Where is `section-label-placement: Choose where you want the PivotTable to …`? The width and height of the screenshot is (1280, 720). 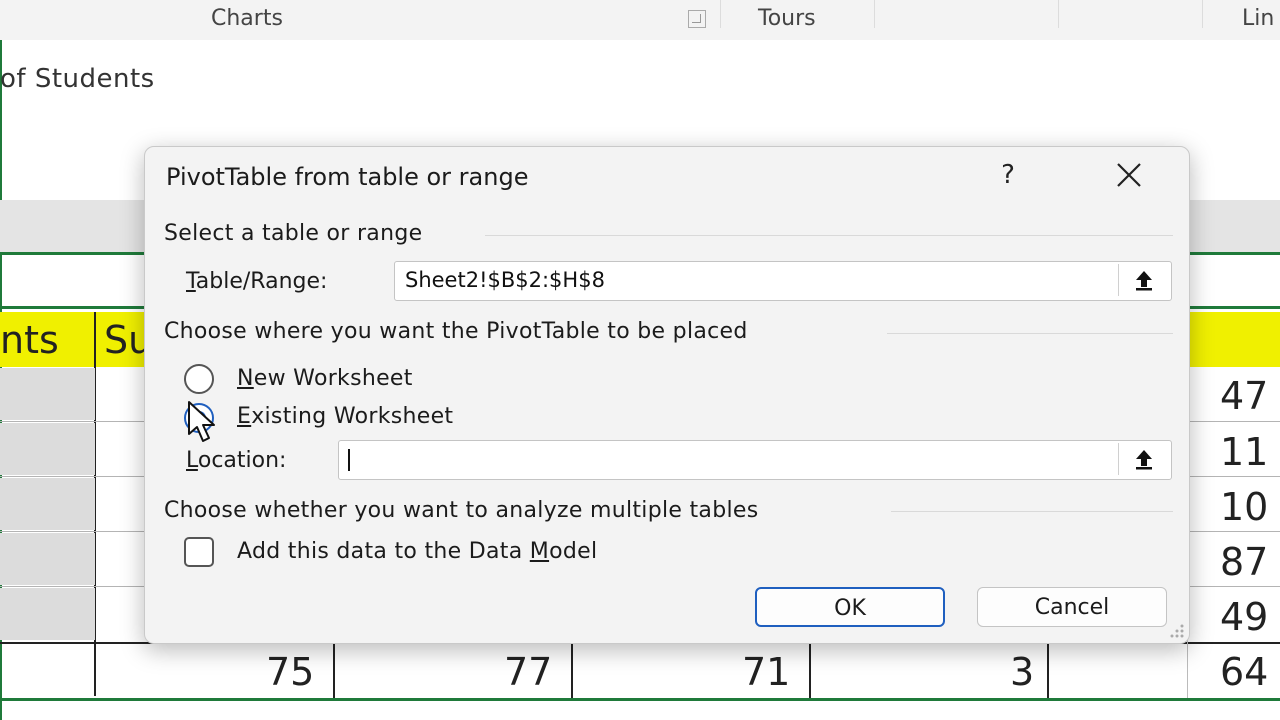
section-label-placement: Choose where you want the PivotTable to … is located at coordinates (456, 331).